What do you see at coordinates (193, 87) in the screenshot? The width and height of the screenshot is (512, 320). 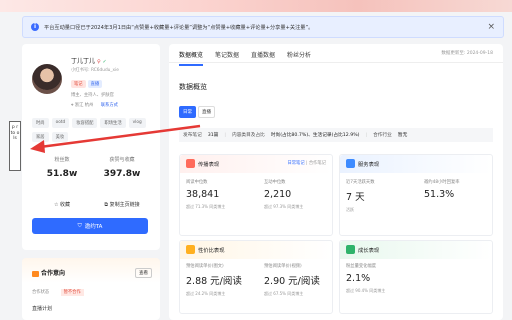 I see `section-title: 数据概览` at bounding box center [193, 87].